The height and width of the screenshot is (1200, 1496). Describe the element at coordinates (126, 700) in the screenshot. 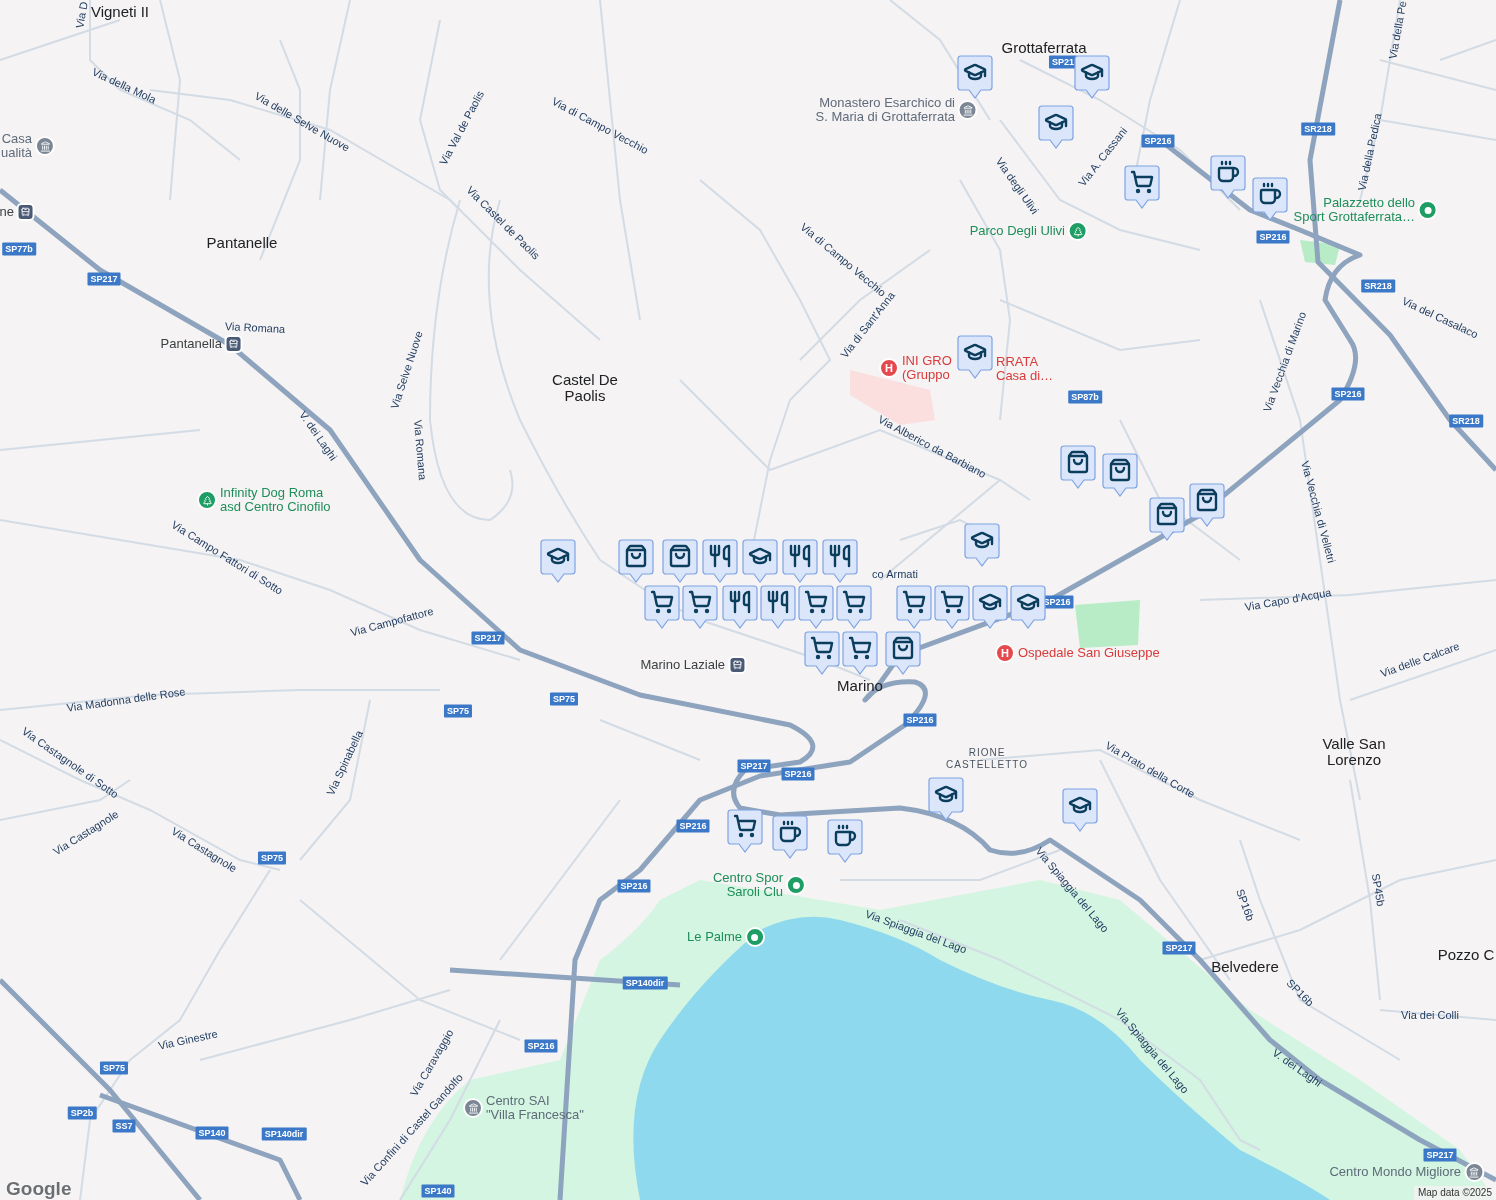

I see `street-label: Via Madonna delle Rose` at that location.